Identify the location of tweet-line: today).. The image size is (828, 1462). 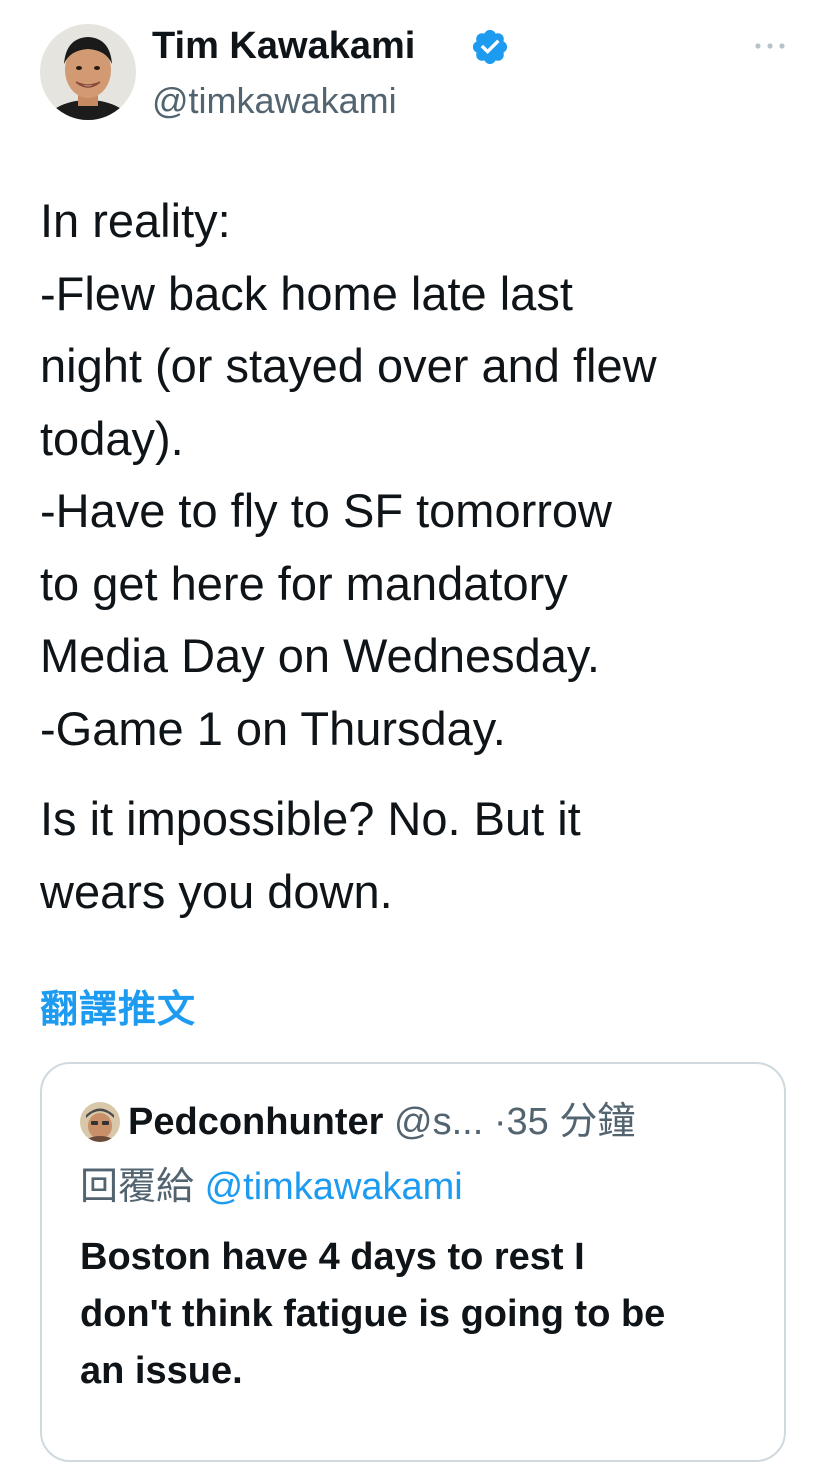
(112, 438).